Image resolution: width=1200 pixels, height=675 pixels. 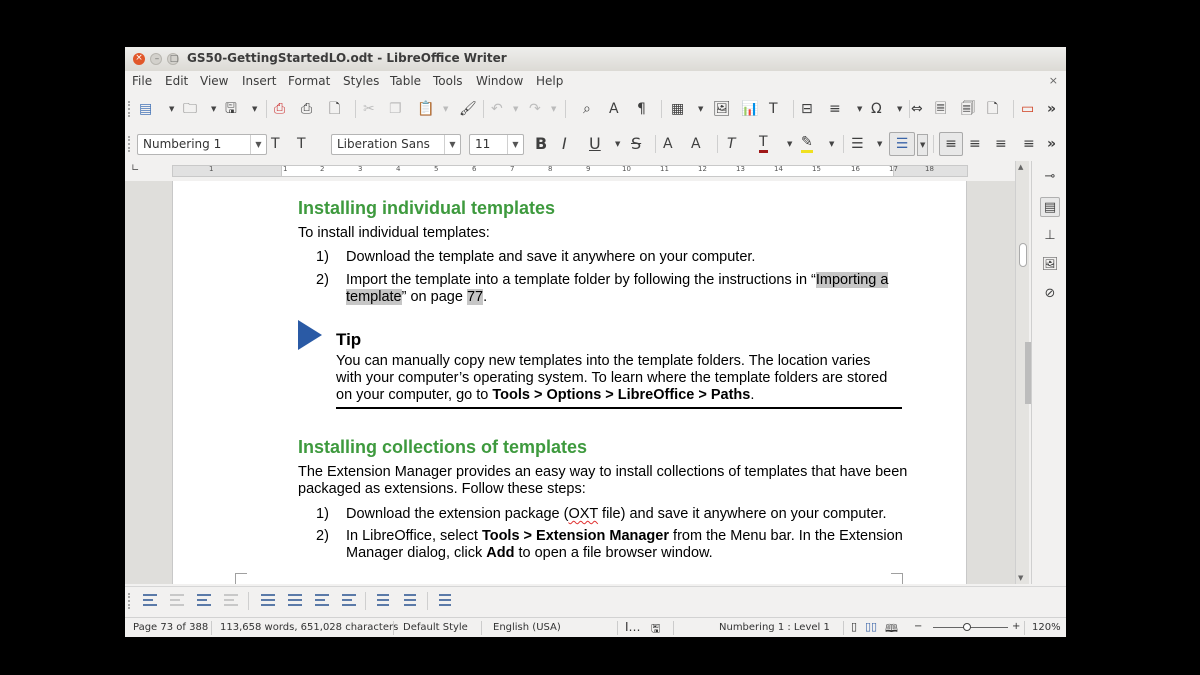 What do you see at coordinates (231, 109) in the screenshot?
I see `save-icon: 🖫` at bounding box center [231, 109].